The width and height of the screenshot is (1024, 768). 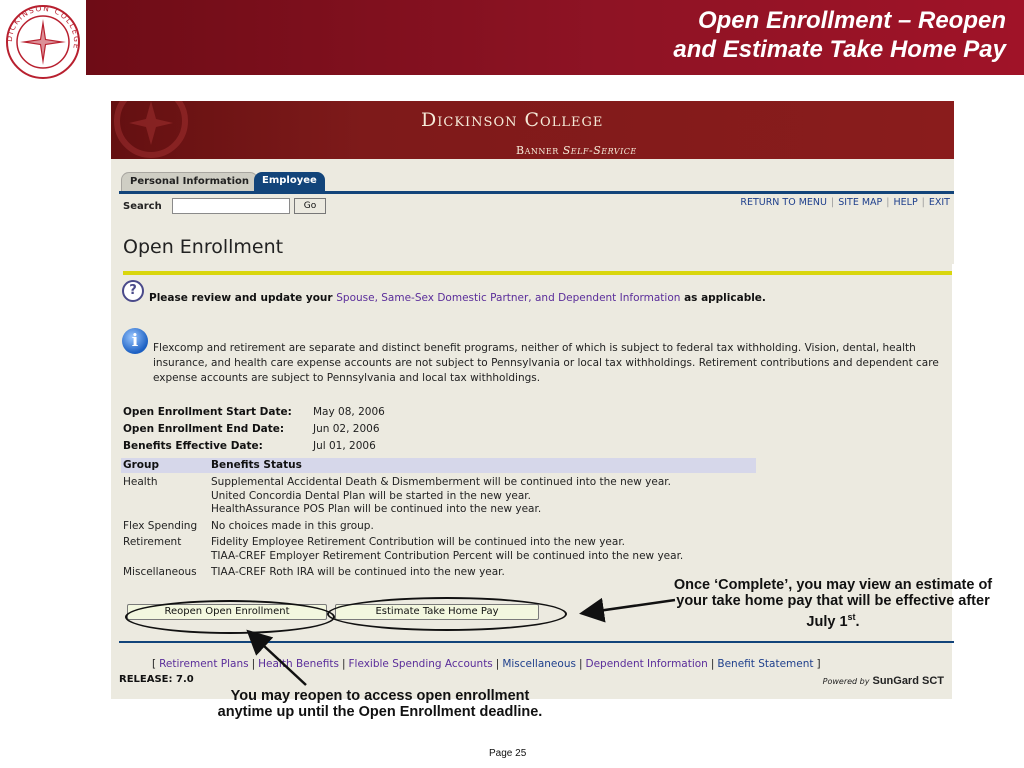 I want to click on date-value: May 08, 2006, so click(x=349, y=412).